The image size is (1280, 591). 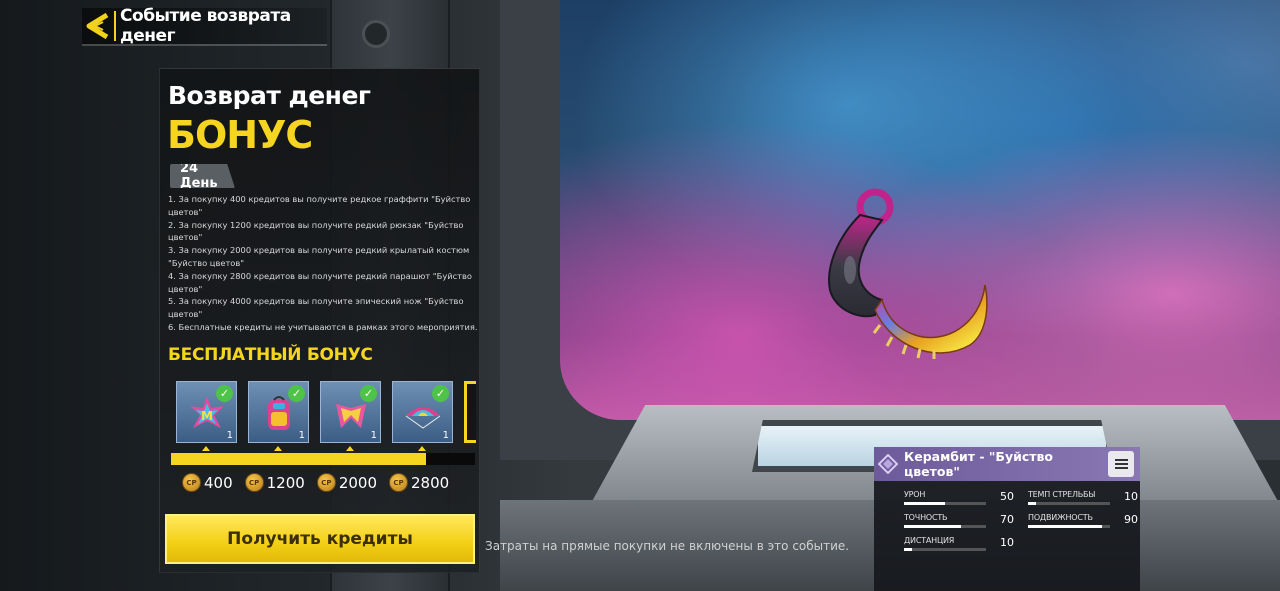 What do you see at coordinates (908, 273) in the screenshot?
I see `karambit-knife-model` at bounding box center [908, 273].